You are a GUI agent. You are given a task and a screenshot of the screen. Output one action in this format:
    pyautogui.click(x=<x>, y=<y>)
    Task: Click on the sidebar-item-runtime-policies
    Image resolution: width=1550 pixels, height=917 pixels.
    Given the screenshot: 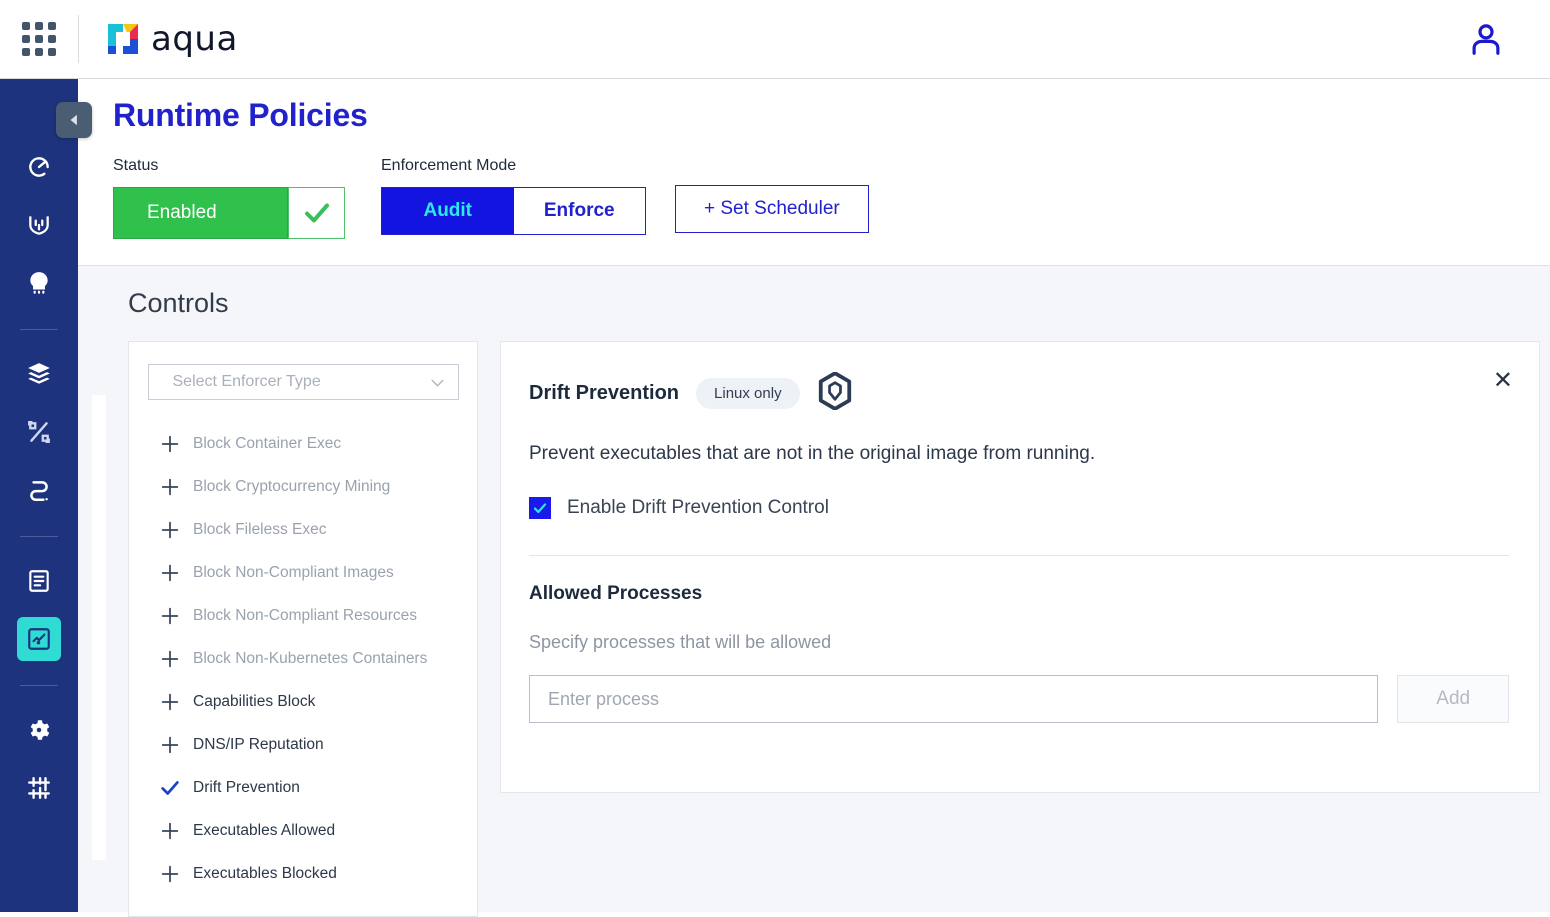 What is the action you would take?
    pyautogui.click(x=39, y=639)
    